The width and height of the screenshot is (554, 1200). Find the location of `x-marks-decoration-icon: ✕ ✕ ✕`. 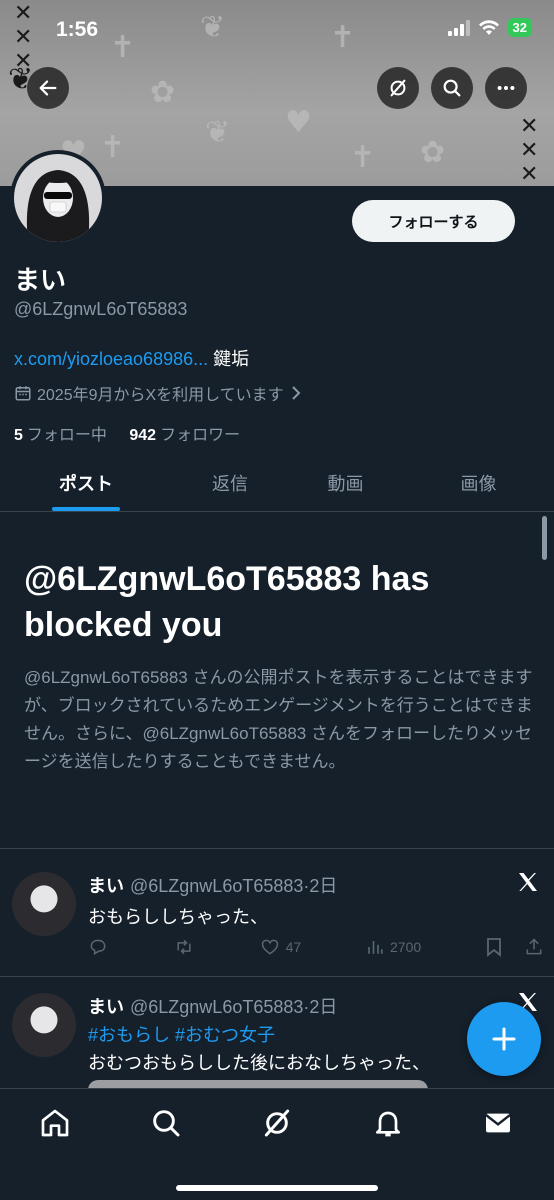

x-marks-decoration-icon: ✕ ✕ ✕ is located at coordinates (529, 150).